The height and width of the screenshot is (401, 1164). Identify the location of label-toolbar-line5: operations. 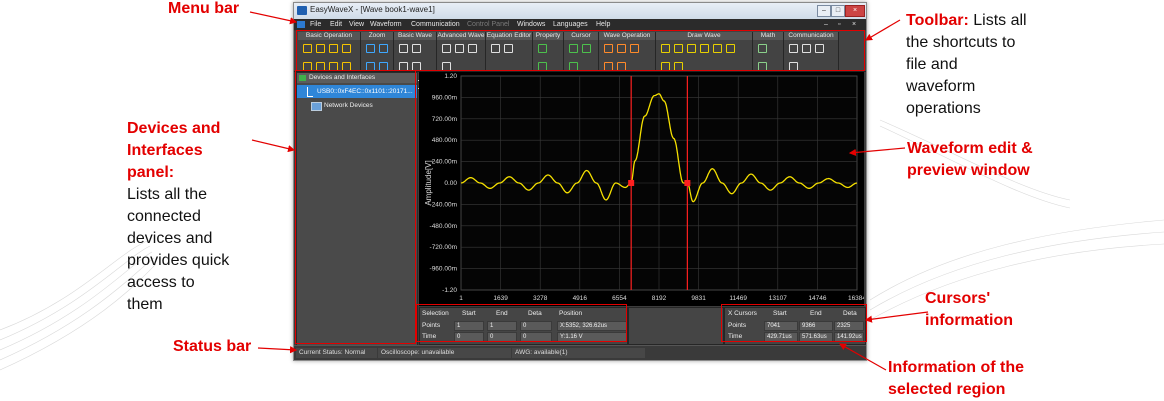
(943, 108).